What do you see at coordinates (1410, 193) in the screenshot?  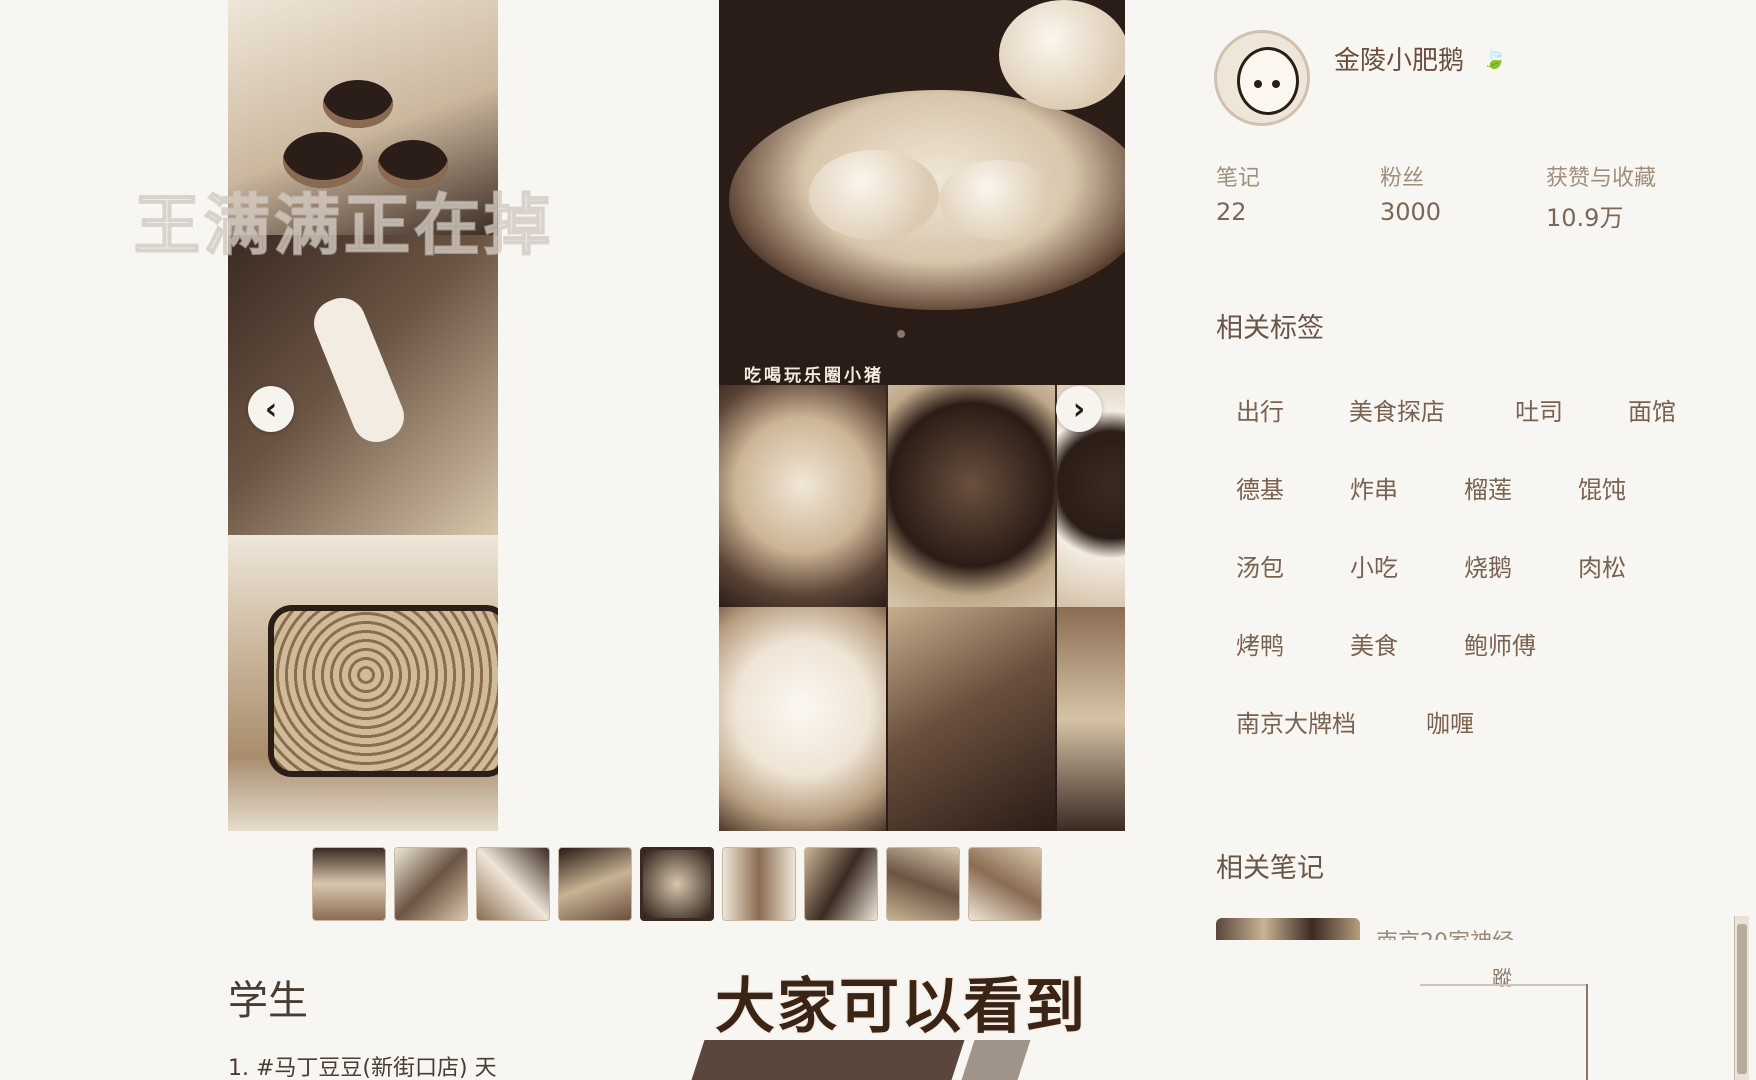 I see `stat-followers: 粉丝 3000` at bounding box center [1410, 193].